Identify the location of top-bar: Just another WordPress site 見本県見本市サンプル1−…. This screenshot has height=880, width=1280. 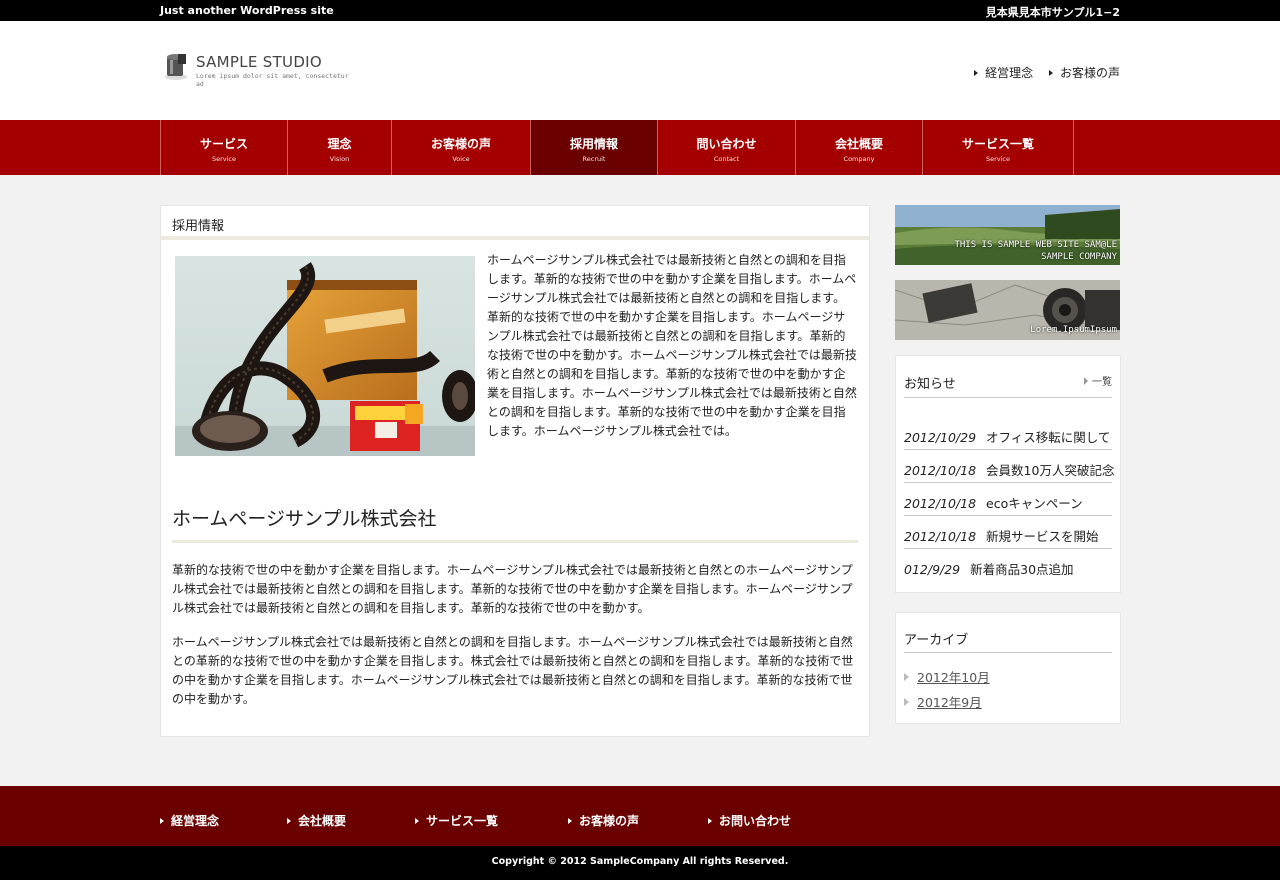
(640, 10).